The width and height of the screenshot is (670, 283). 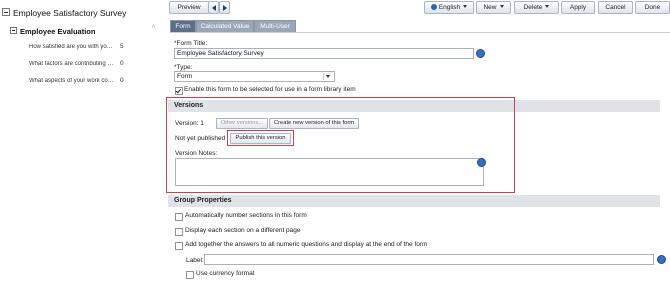 What do you see at coordinates (189, 7) in the screenshot?
I see `preview-button: Preview` at bounding box center [189, 7].